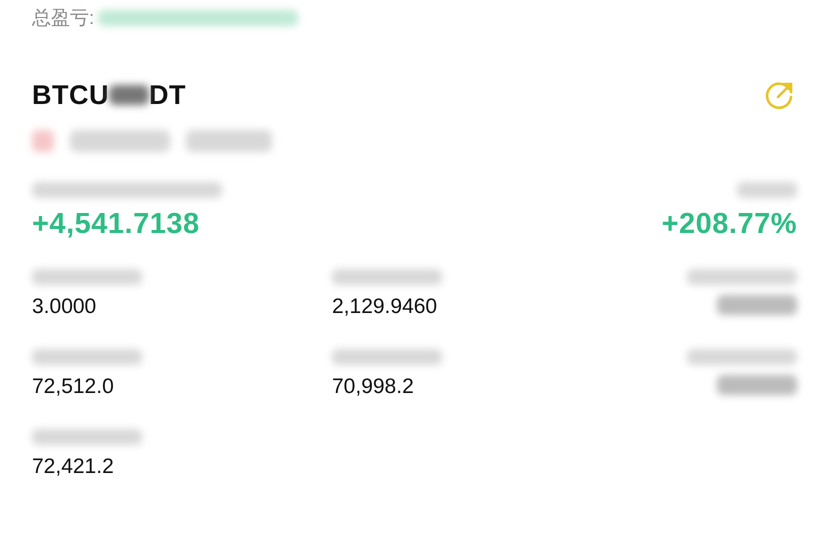  Describe the element at coordinates (70, 95) in the screenshot. I see `symbol-title: BTCU` at that location.